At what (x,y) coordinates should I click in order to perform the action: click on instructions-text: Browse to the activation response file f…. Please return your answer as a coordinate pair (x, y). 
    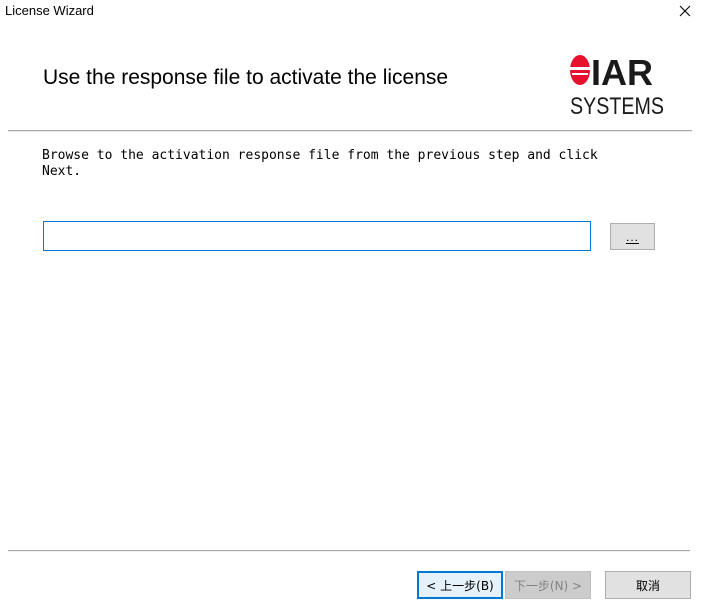
    Looking at the image, I should click on (342, 164).